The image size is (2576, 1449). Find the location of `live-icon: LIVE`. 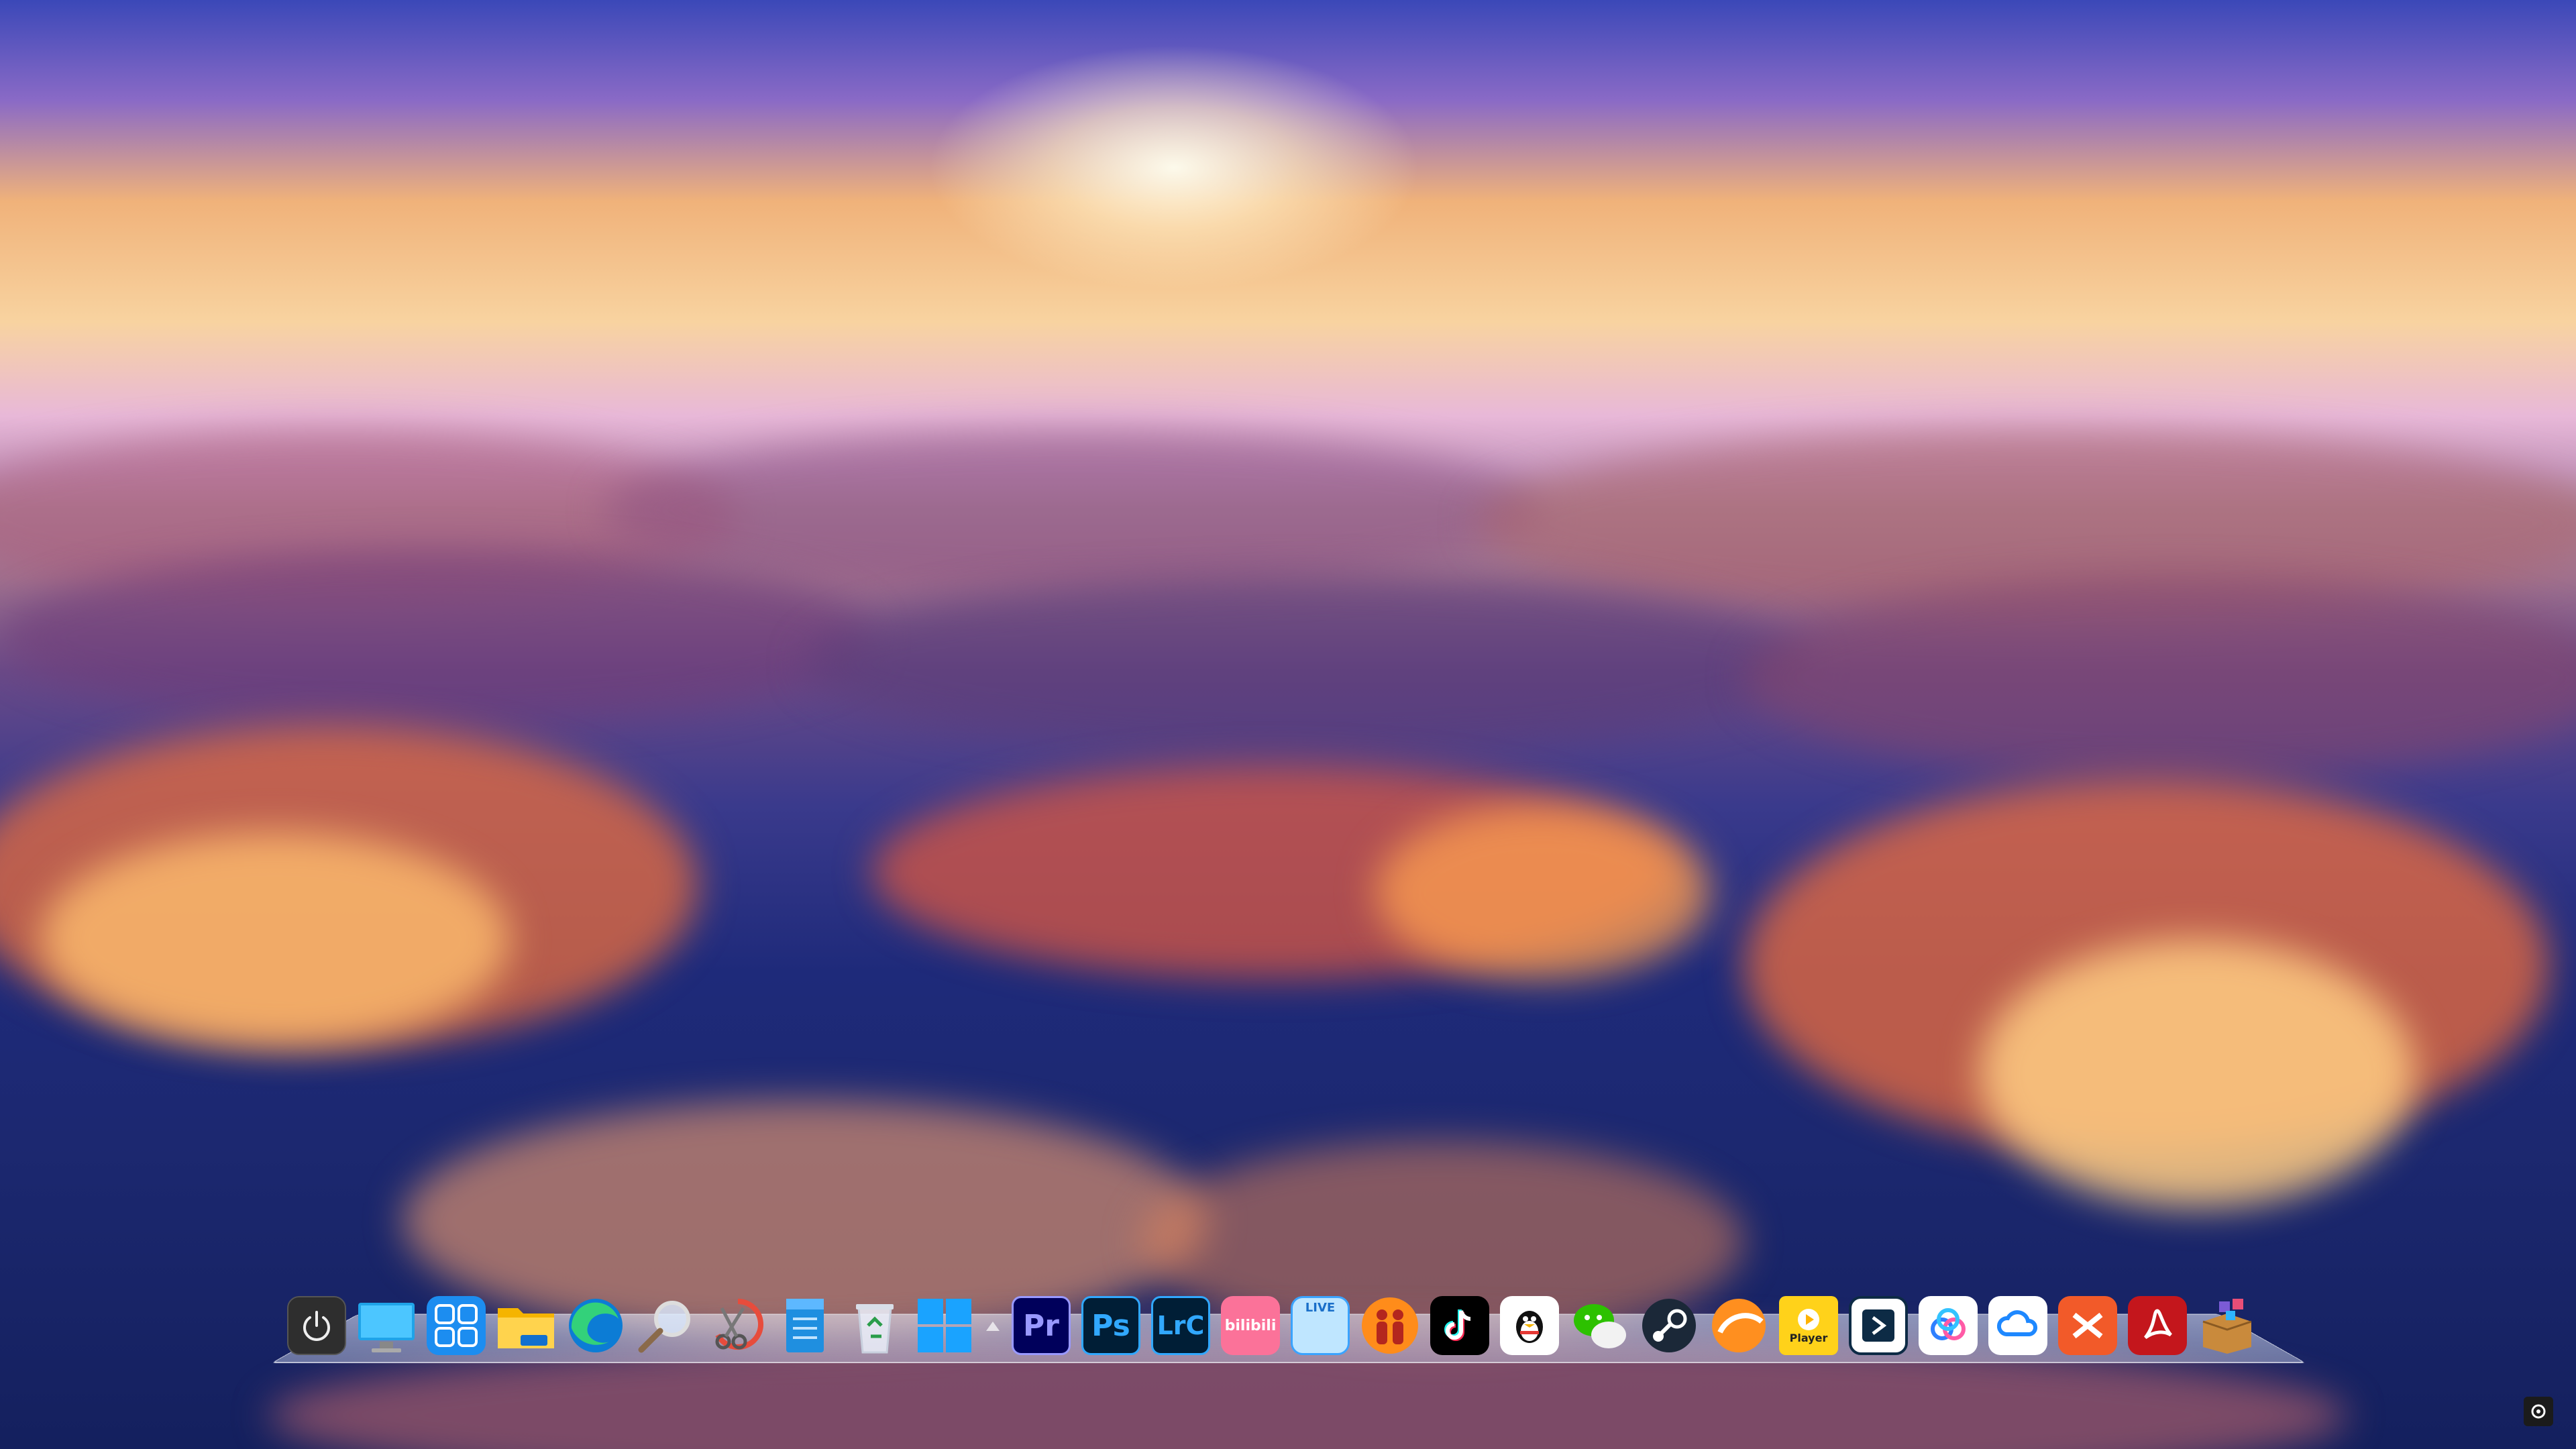

live-icon: LIVE is located at coordinates (1320, 1308).